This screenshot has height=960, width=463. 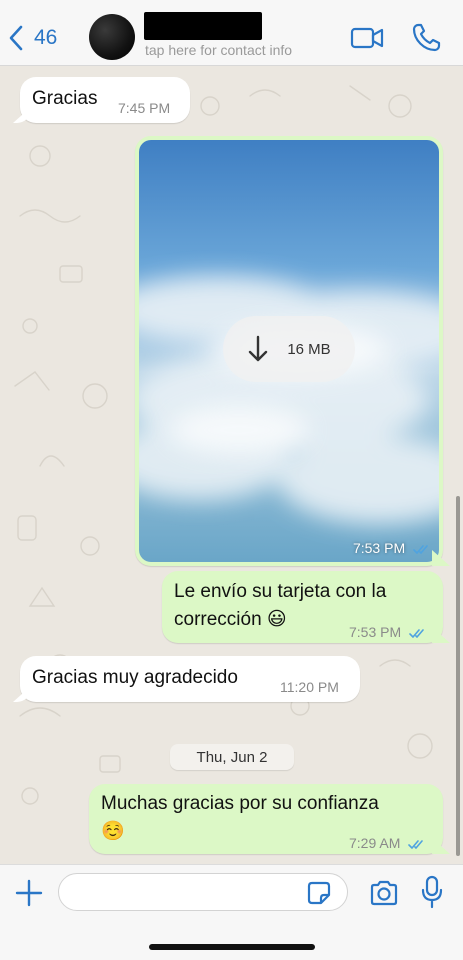 I want to click on contact-name-redacted, so click(x=203, y=26).